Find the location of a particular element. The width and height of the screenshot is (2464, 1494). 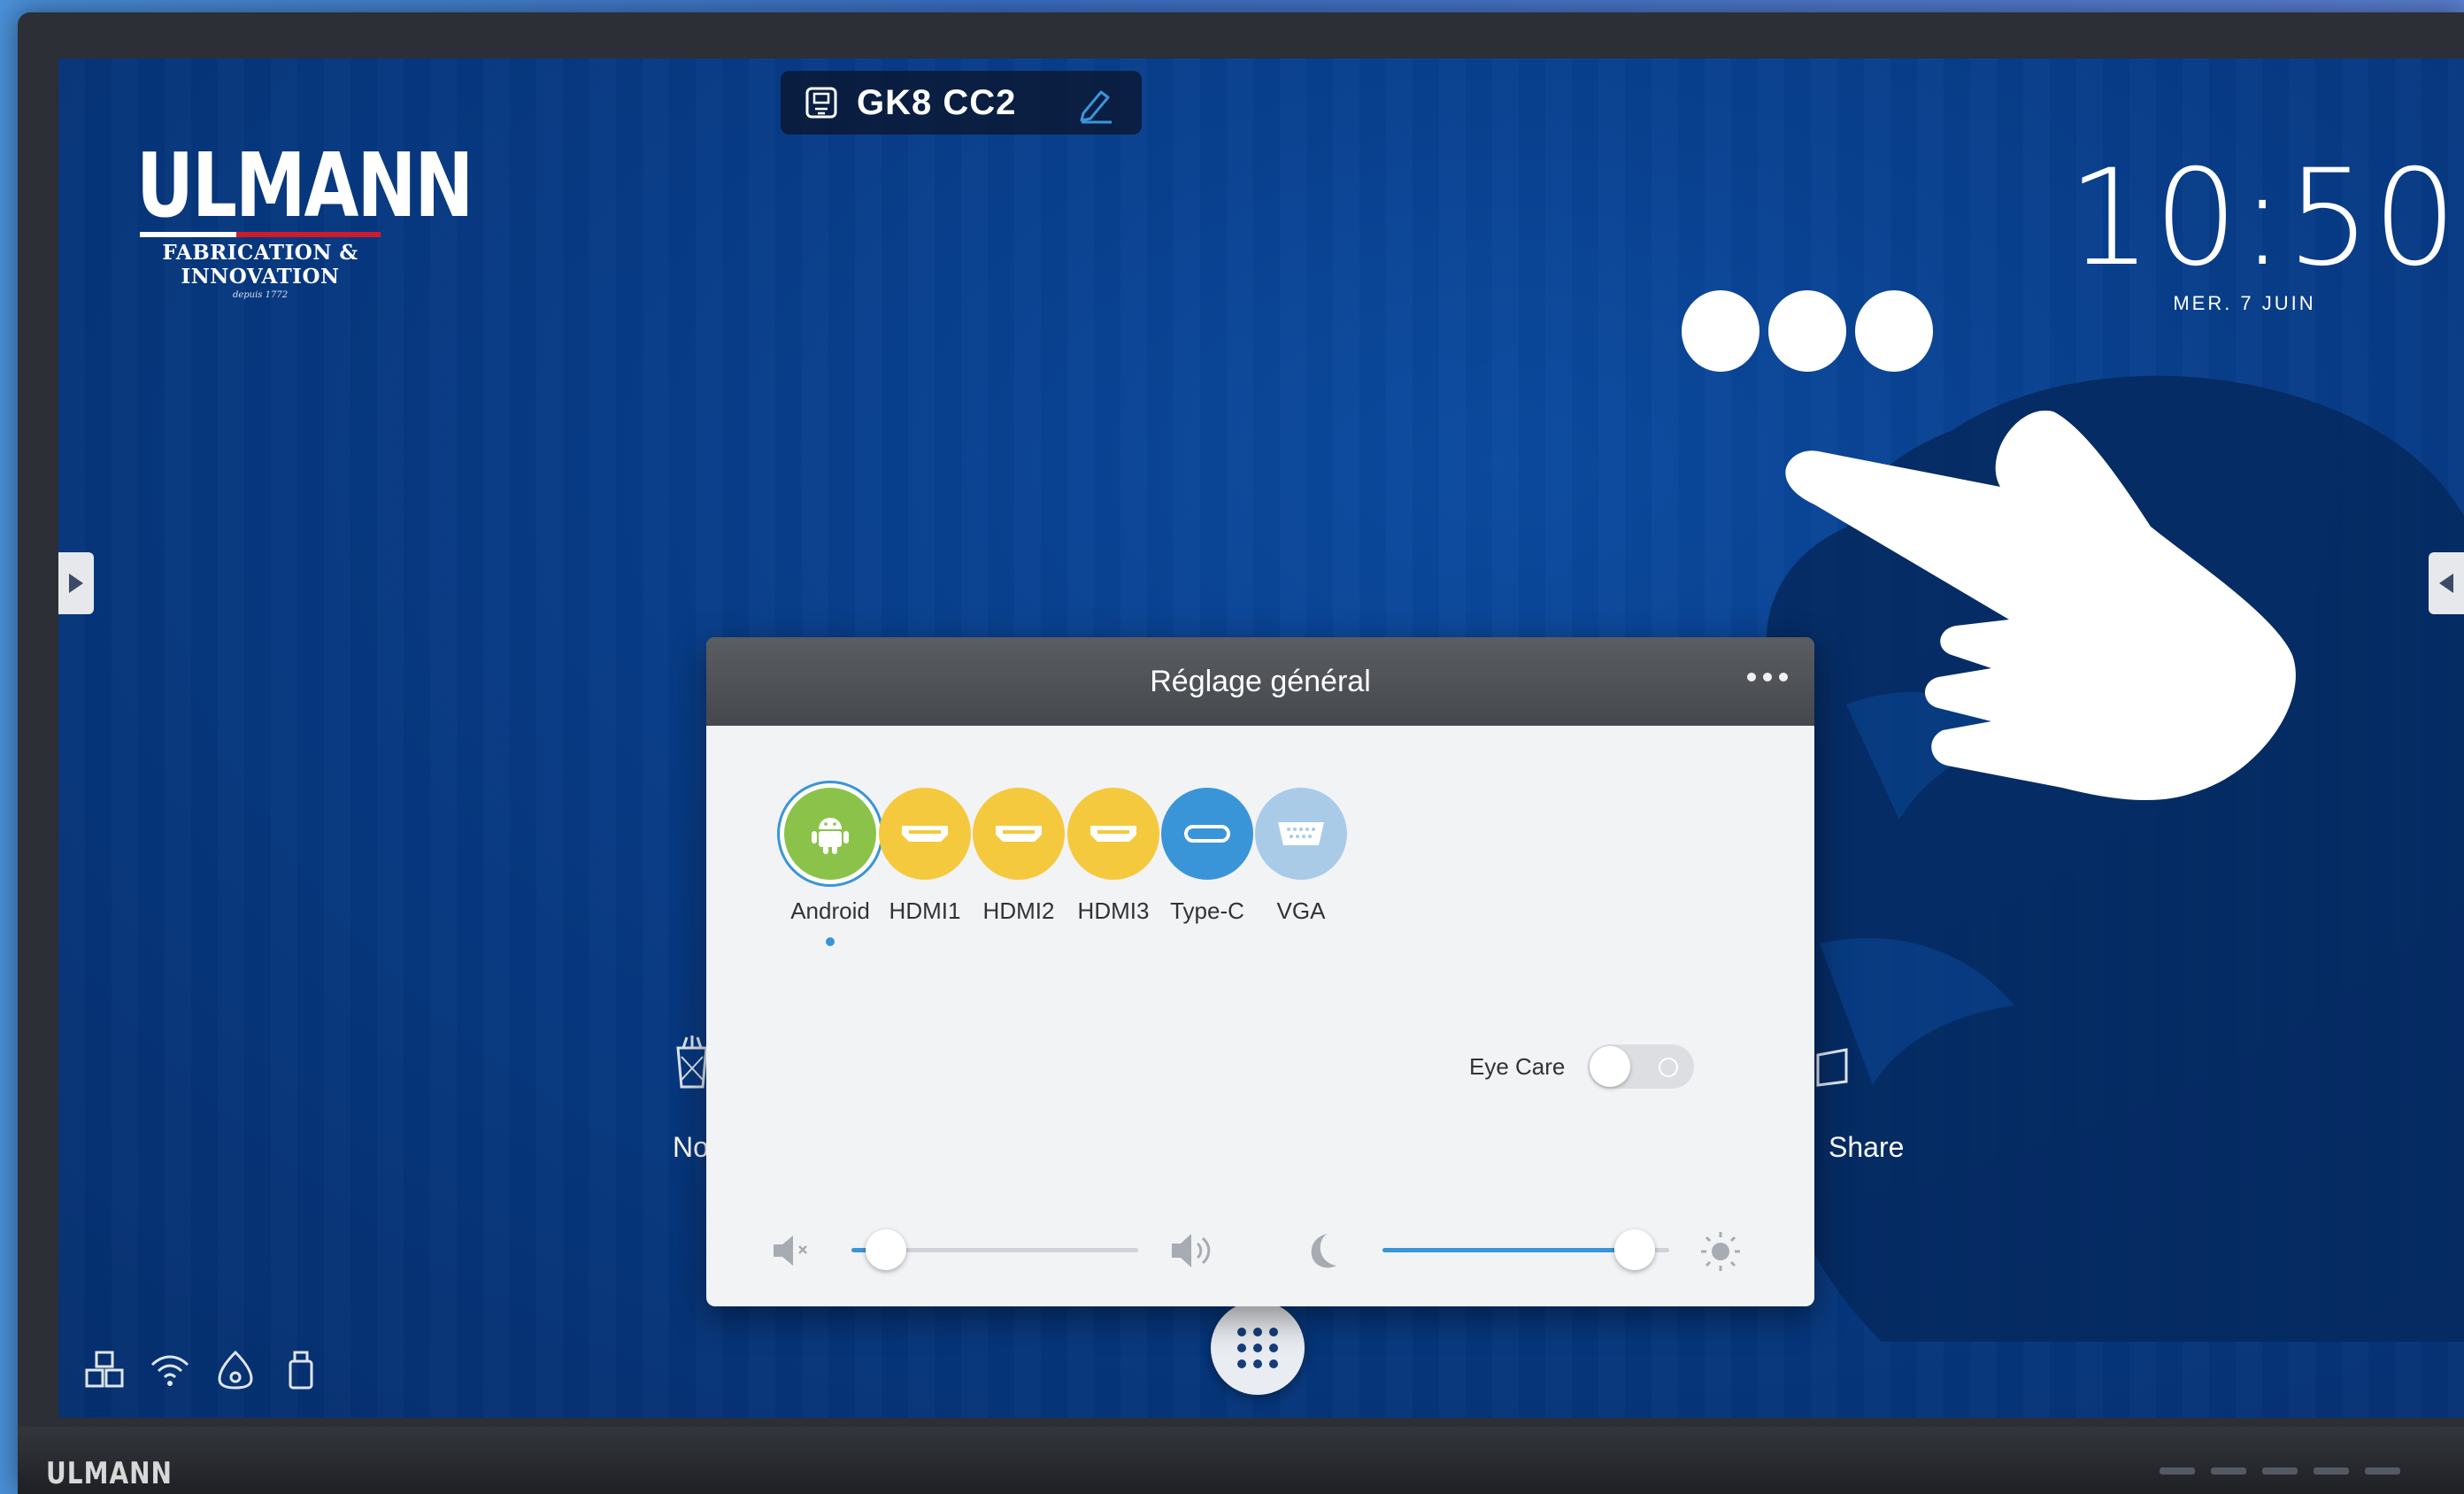

bezel-bottom is located at coordinates (1241, 1461).